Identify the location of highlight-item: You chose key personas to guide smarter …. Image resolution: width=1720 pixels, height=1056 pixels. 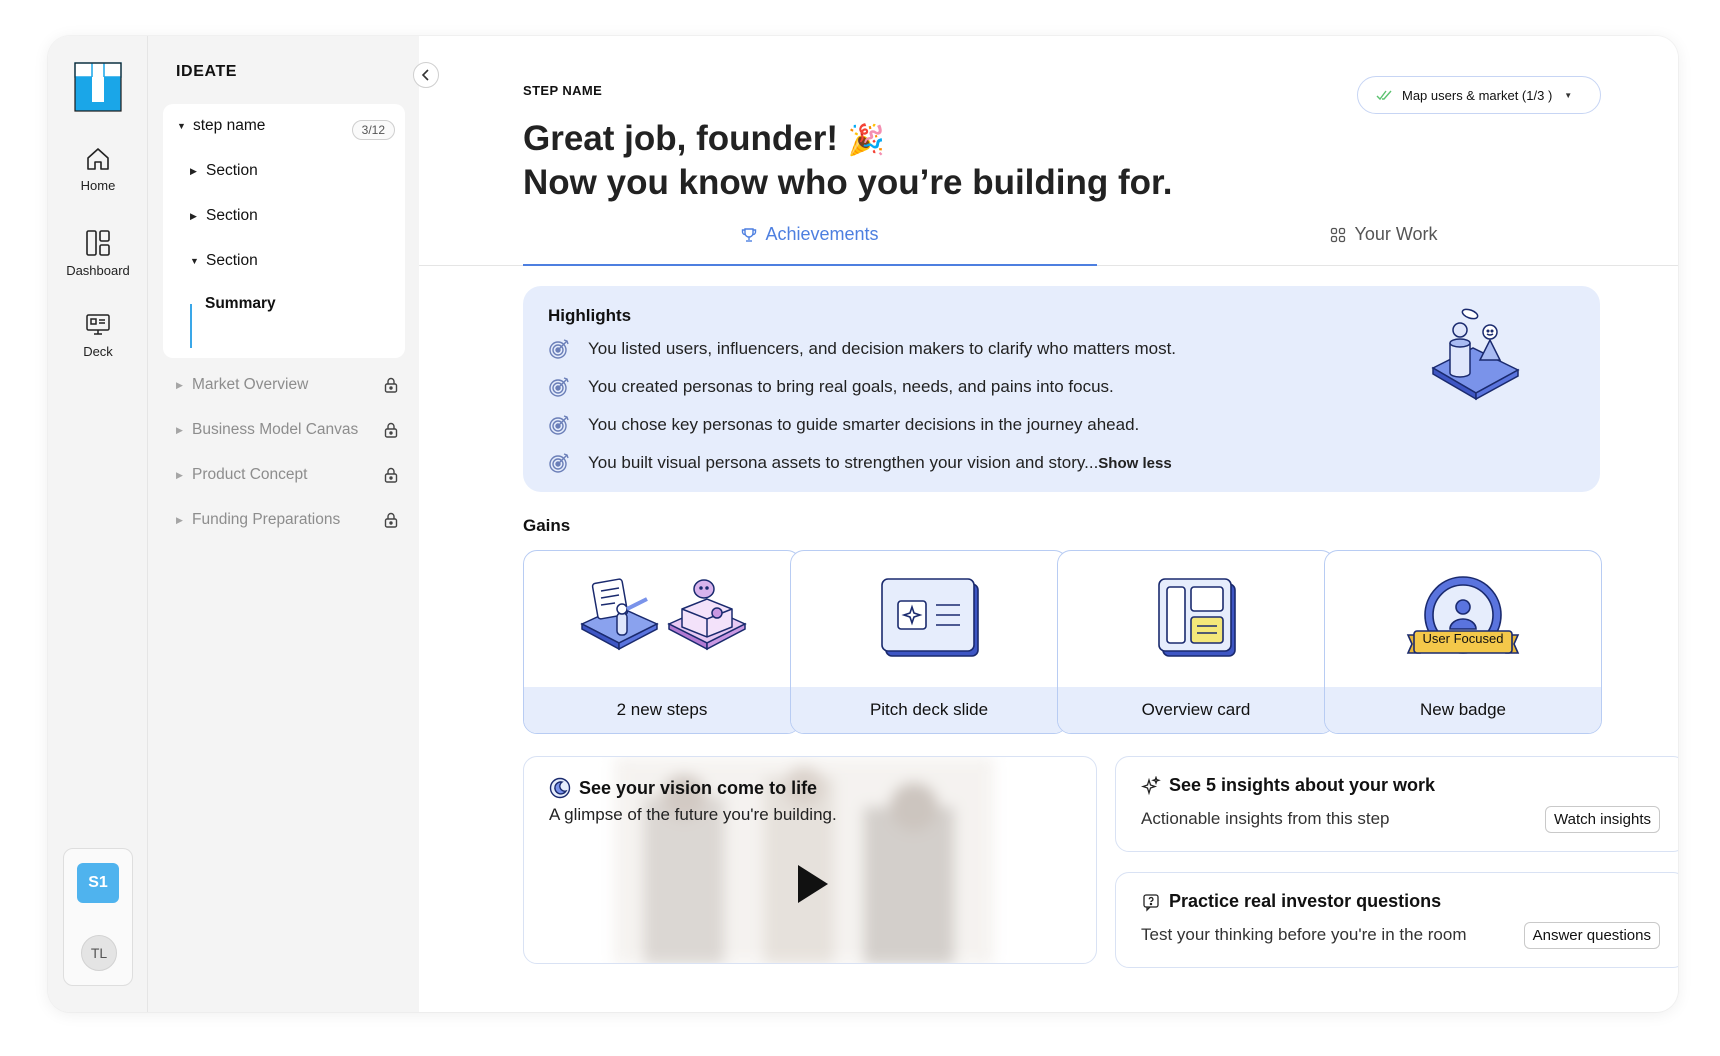
(843, 425).